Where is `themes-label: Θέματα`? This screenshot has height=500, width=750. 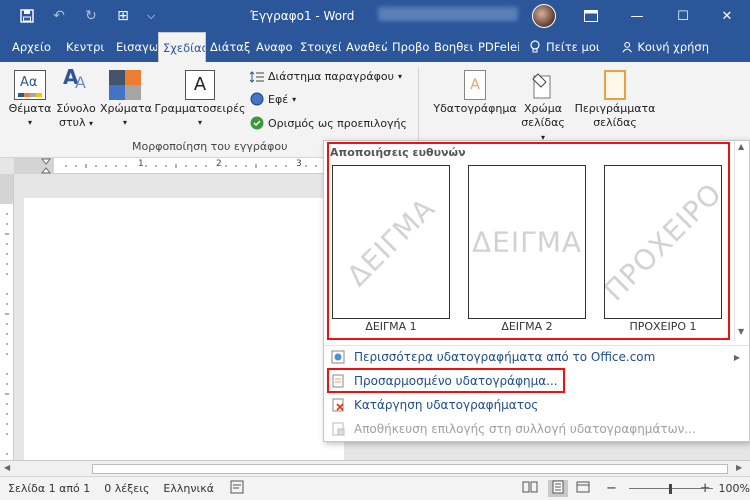 themes-label: Θέματα is located at coordinates (30, 108).